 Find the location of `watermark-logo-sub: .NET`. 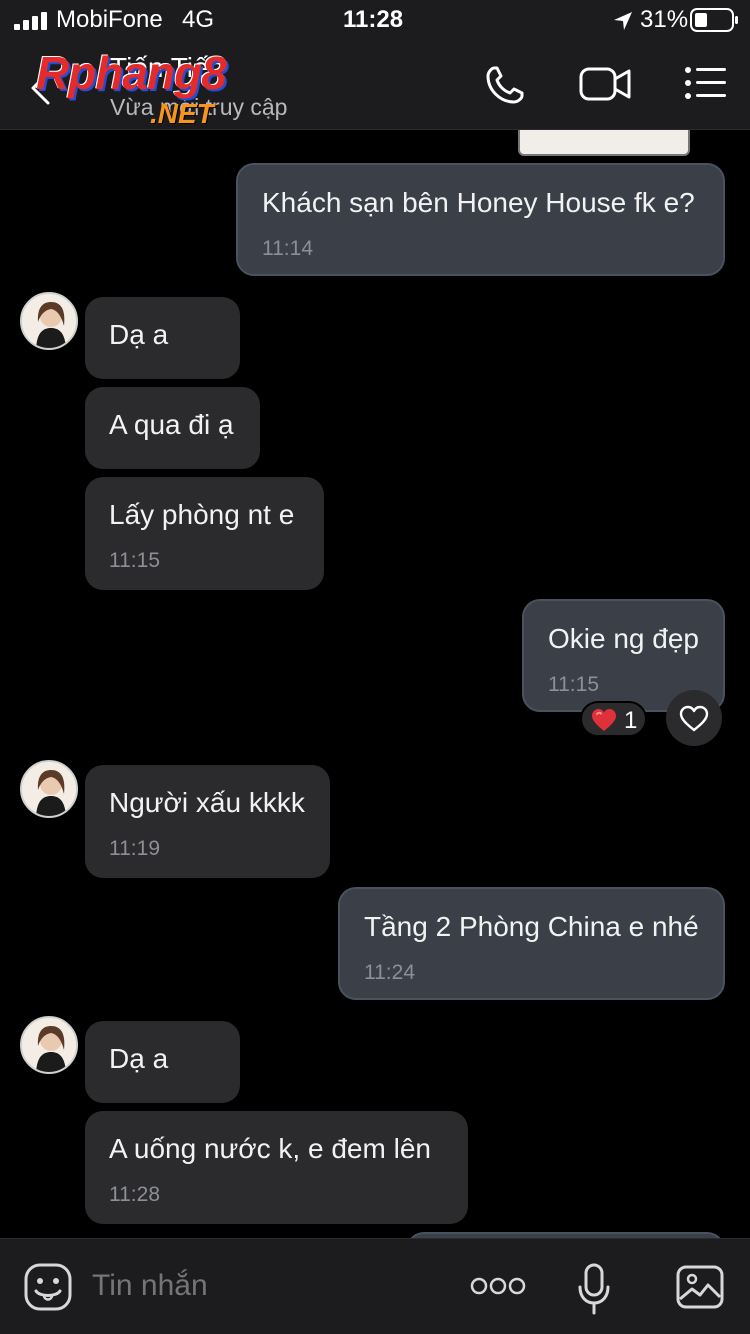

watermark-logo-sub: .NET is located at coordinates (182, 113).